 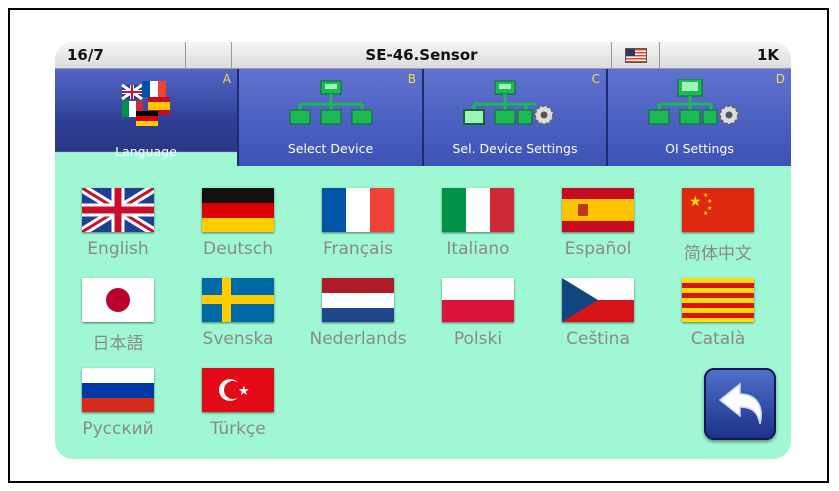 I want to click on language-label: Español, so click(x=598, y=249).